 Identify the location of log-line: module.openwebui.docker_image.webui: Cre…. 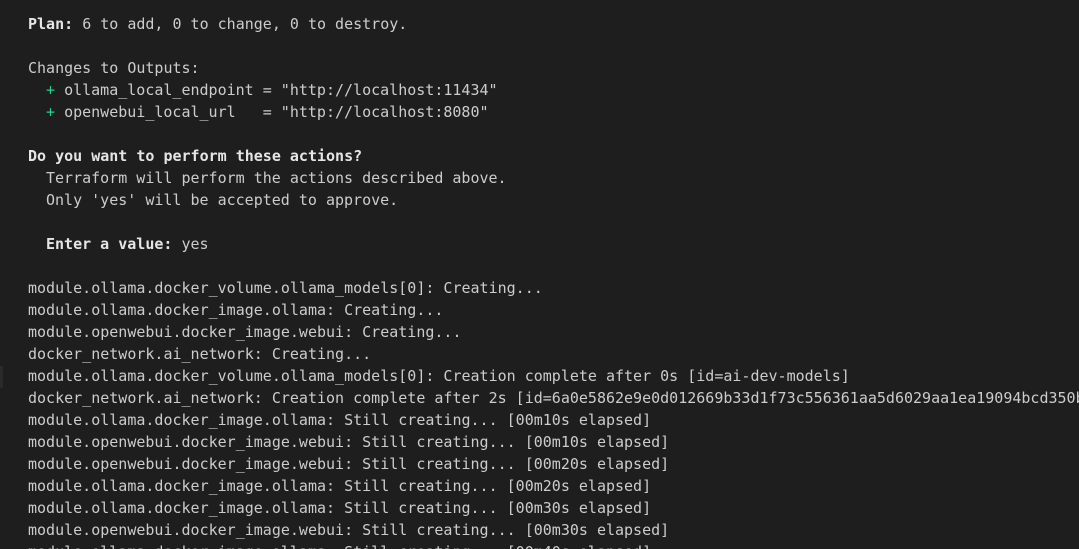
(245, 332).